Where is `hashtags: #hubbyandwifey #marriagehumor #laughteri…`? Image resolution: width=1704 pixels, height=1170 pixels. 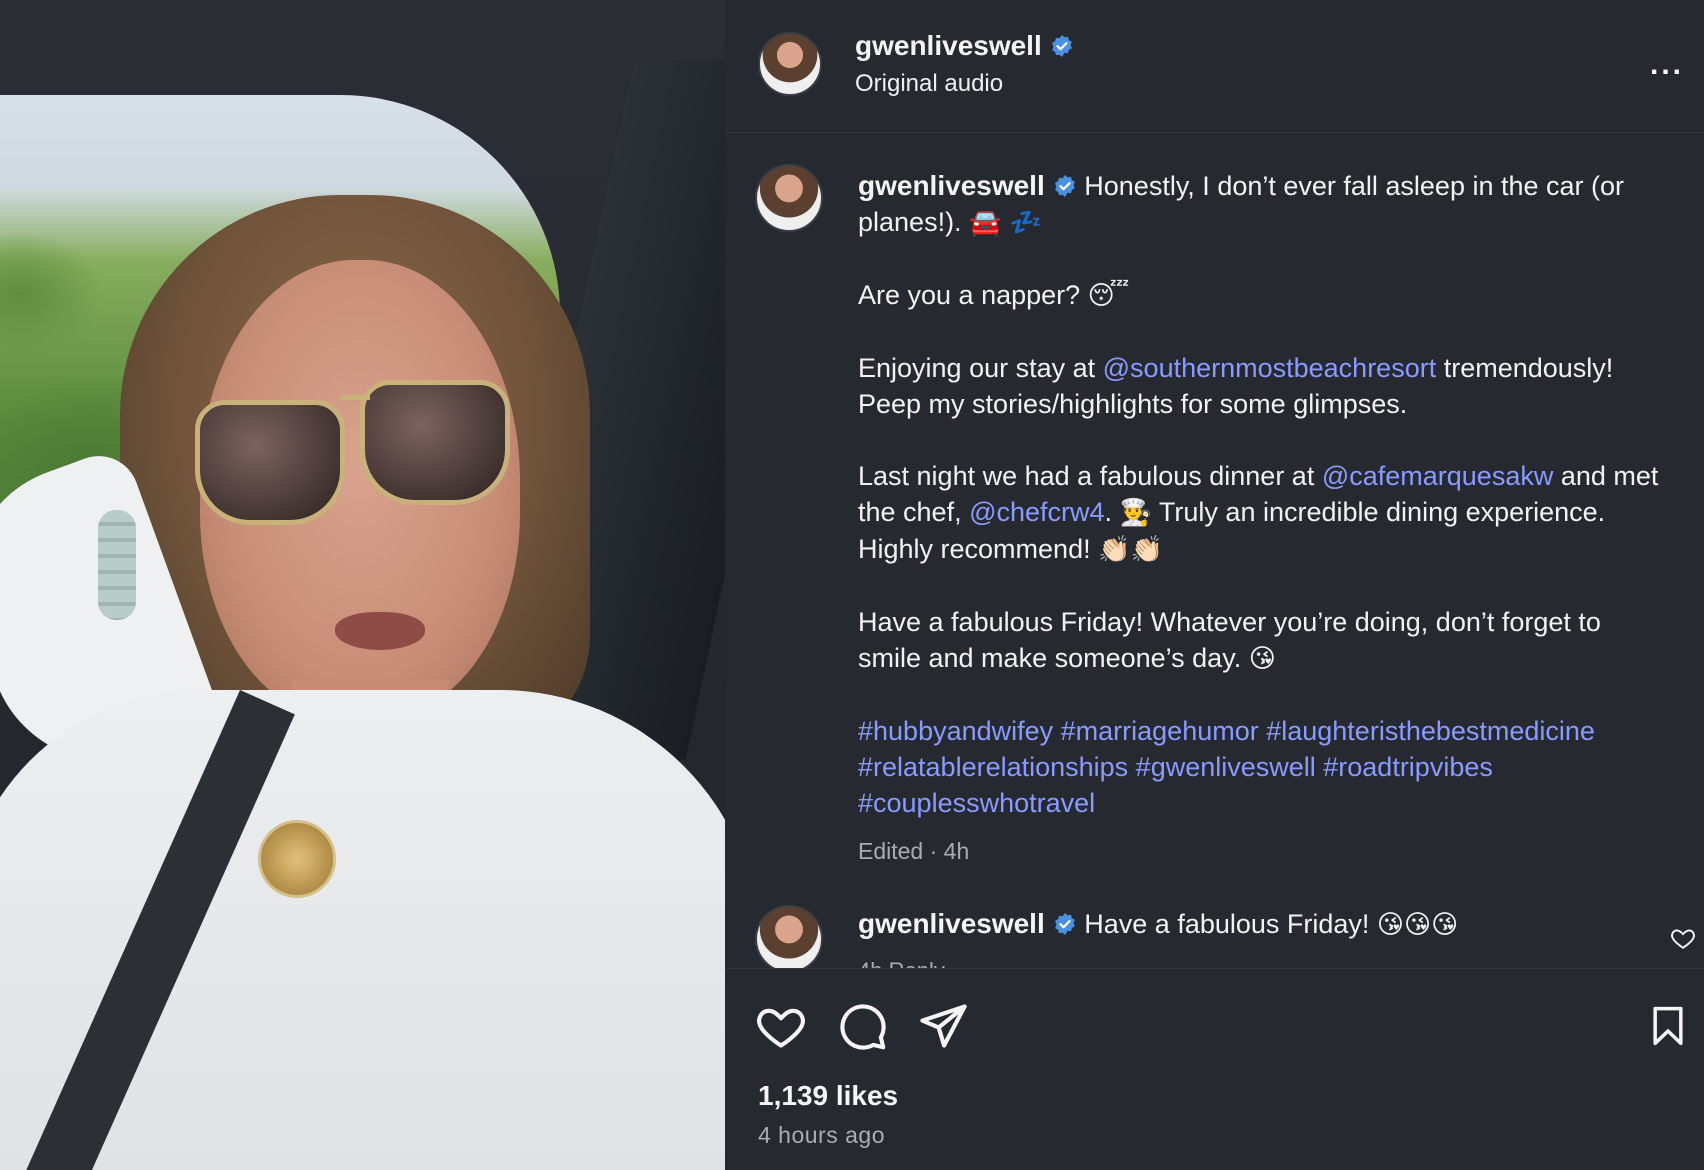
hashtags: #hubbyandwifey #marriagehumor #laughteri… is located at coordinates (1263, 767).